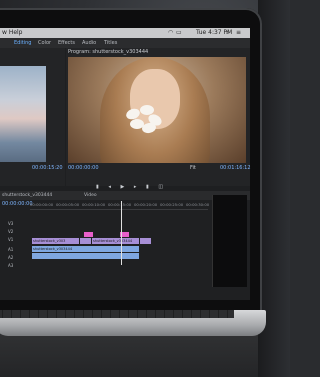  I want to click on mark-in-icon: ▮, so click(99, 187).